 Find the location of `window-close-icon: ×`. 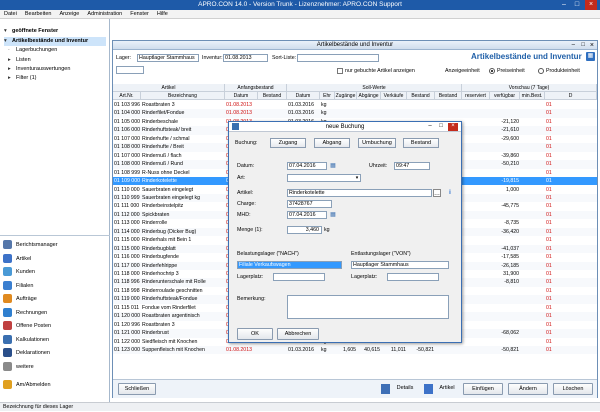

window-close-icon: × is located at coordinates (592, 45).